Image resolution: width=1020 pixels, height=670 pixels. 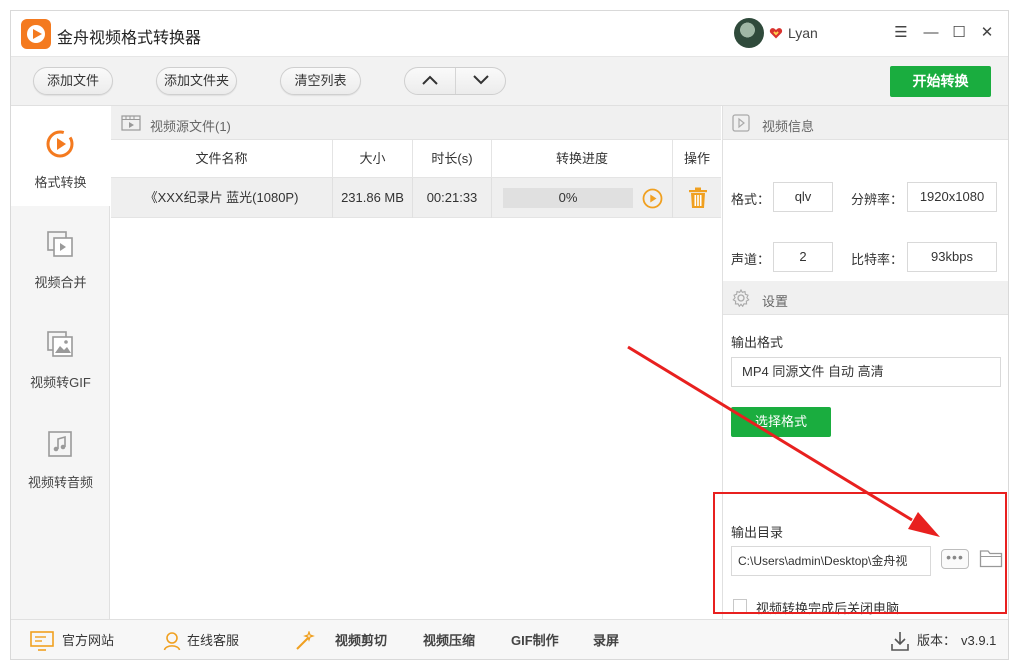 What do you see at coordinates (959, 33) in the screenshot?
I see `maximize-icon: ☐` at bounding box center [959, 33].